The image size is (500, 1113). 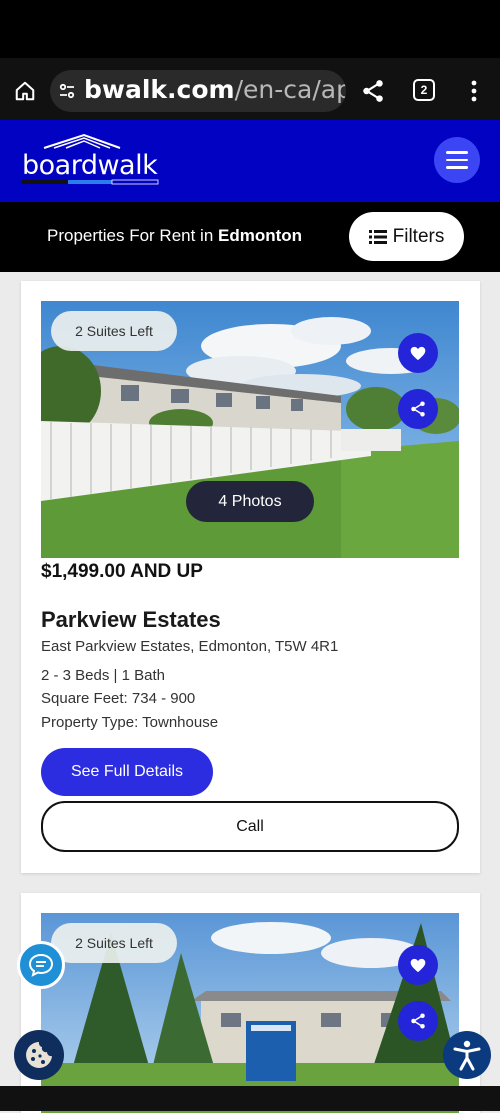 I want to click on tabs-icon: 2, so click(x=424, y=90).